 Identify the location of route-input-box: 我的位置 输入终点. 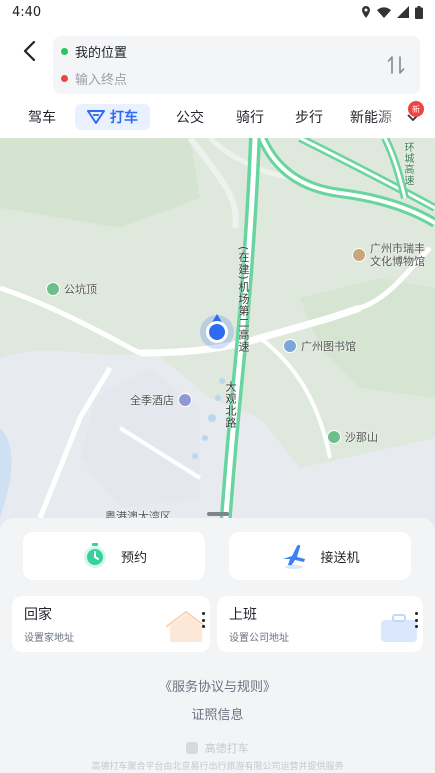
(236, 65).